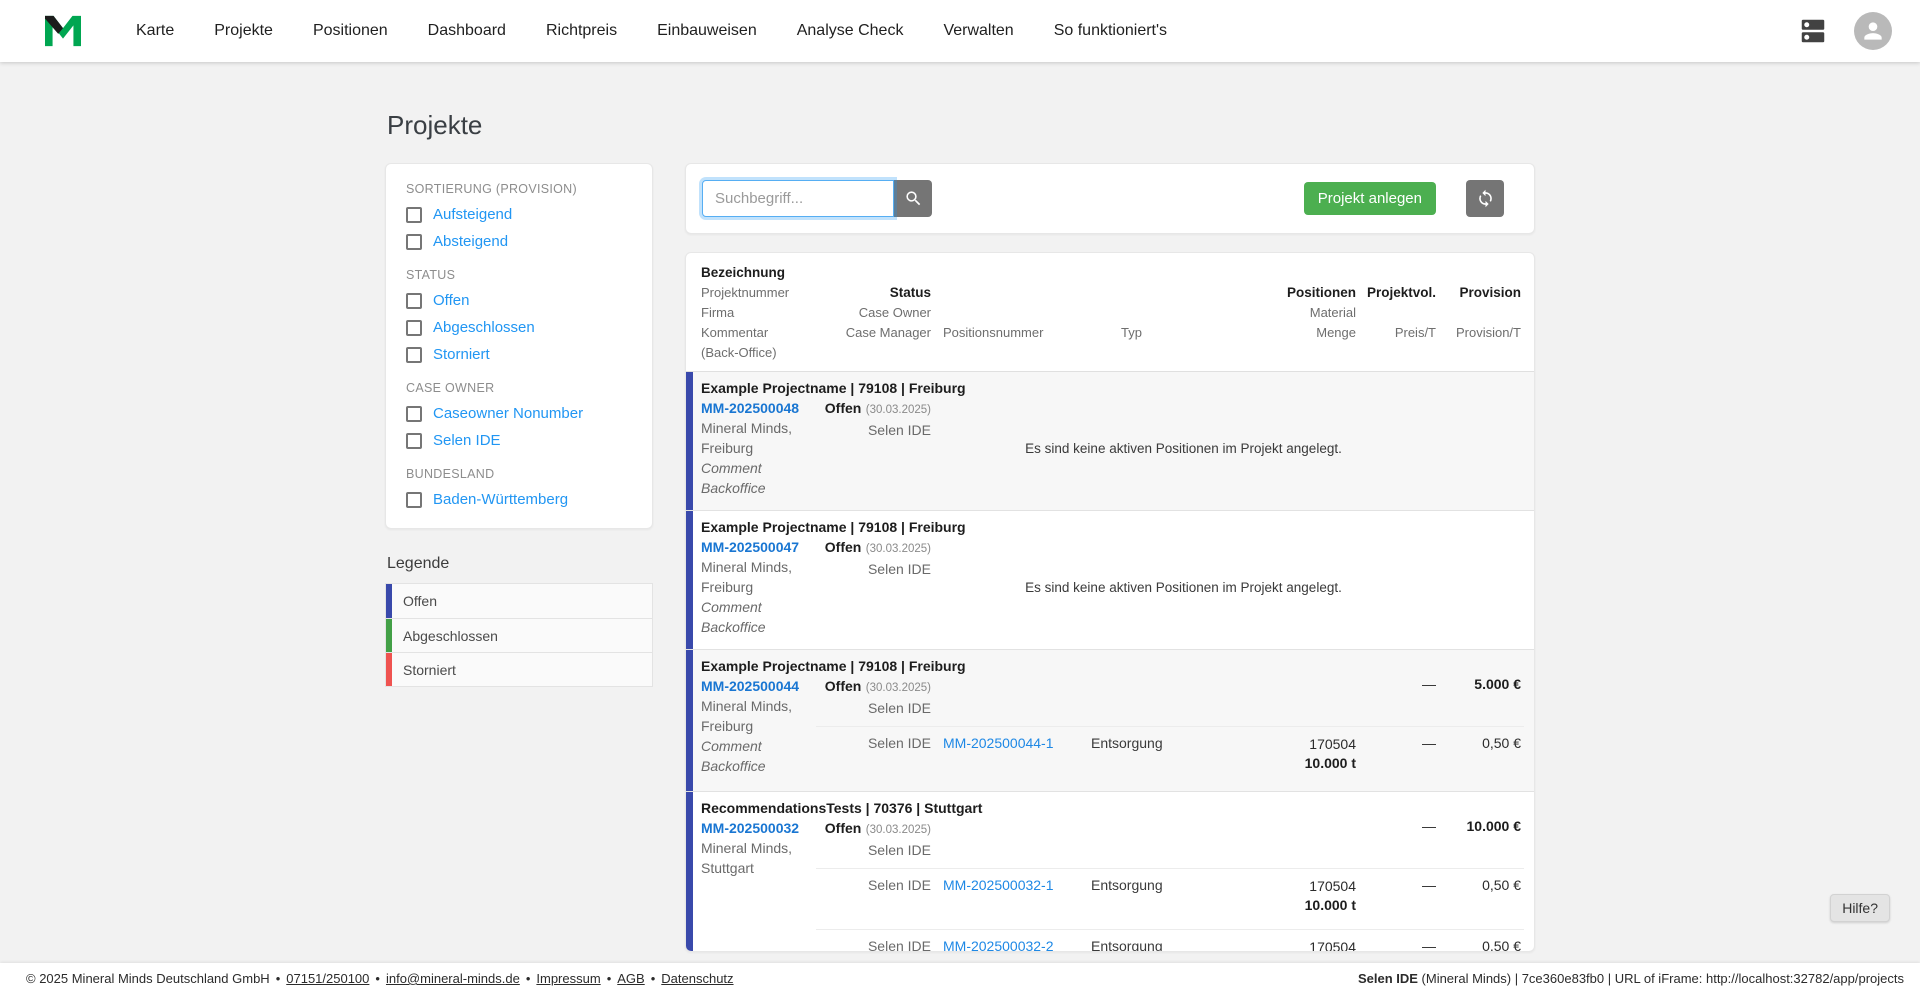 The image size is (1920, 994). Describe the element at coordinates (1148, 313) in the screenshot. I see `header-col-typ: Typ` at that location.